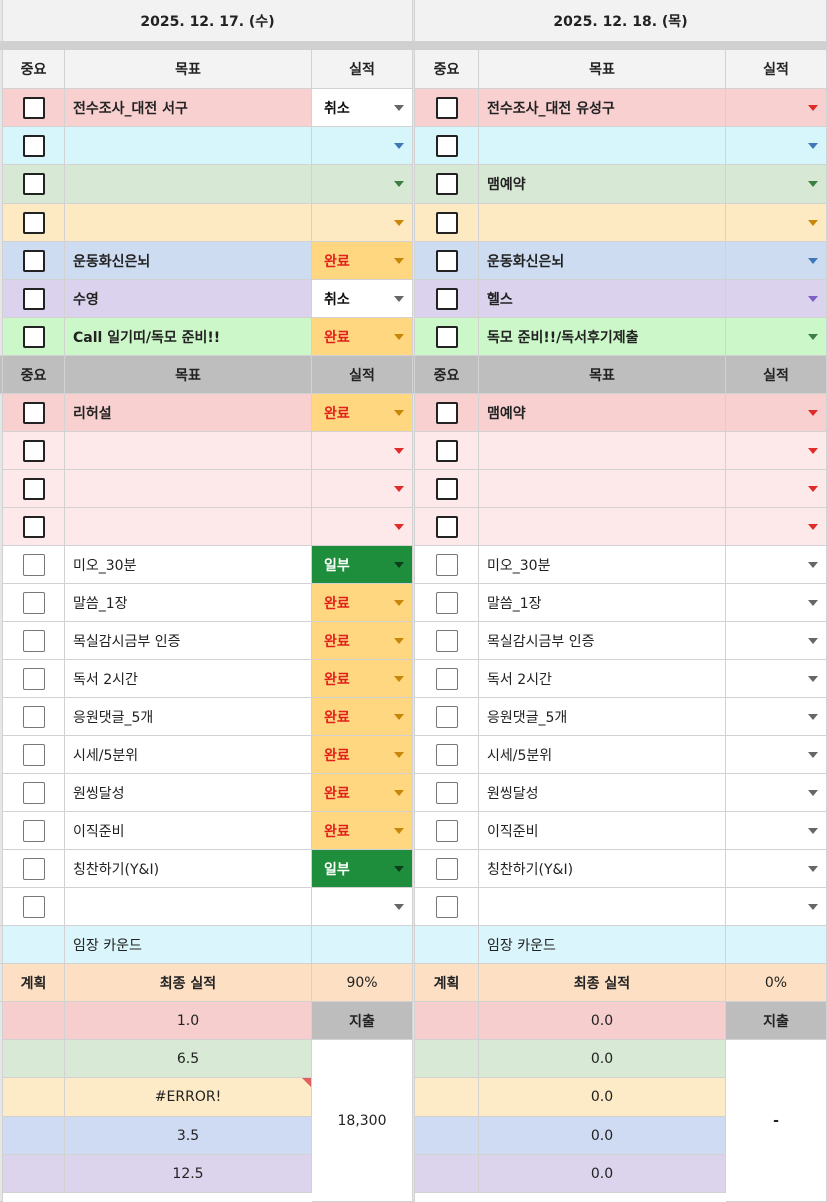 This screenshot has width=827, height=1202. I want to click on goal-cell: 칭찬하기(Y&I), so click(602, 869).